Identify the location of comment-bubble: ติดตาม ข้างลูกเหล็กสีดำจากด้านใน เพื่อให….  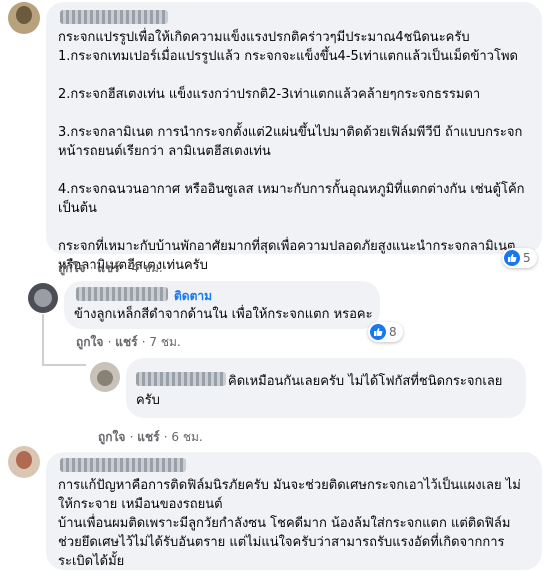
(222, 305).